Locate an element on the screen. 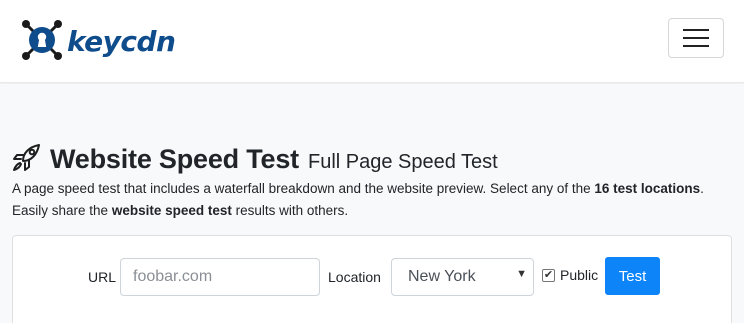 The height and width of the screenshot is (323, 744). rocket-icon is located at coordinates (26, 157).